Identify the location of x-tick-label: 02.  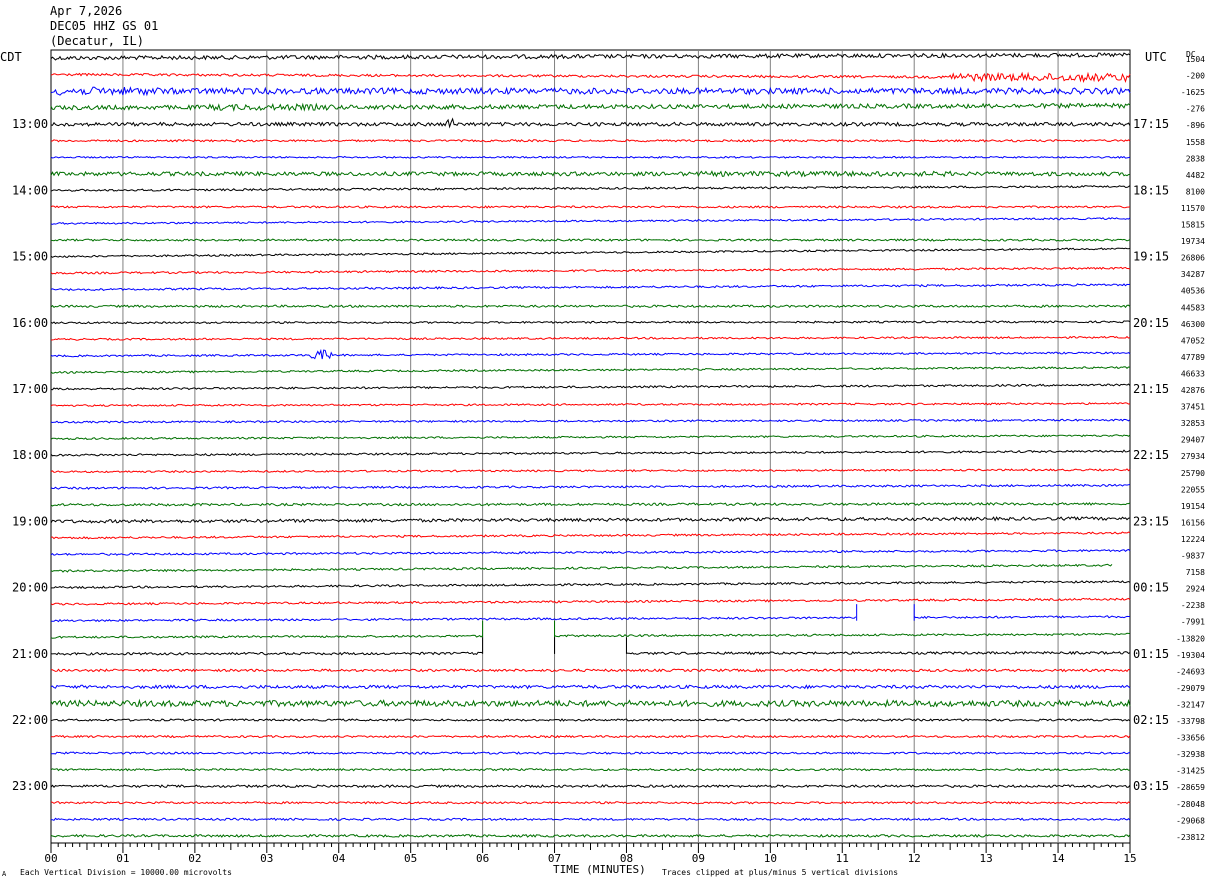
(194, 858).